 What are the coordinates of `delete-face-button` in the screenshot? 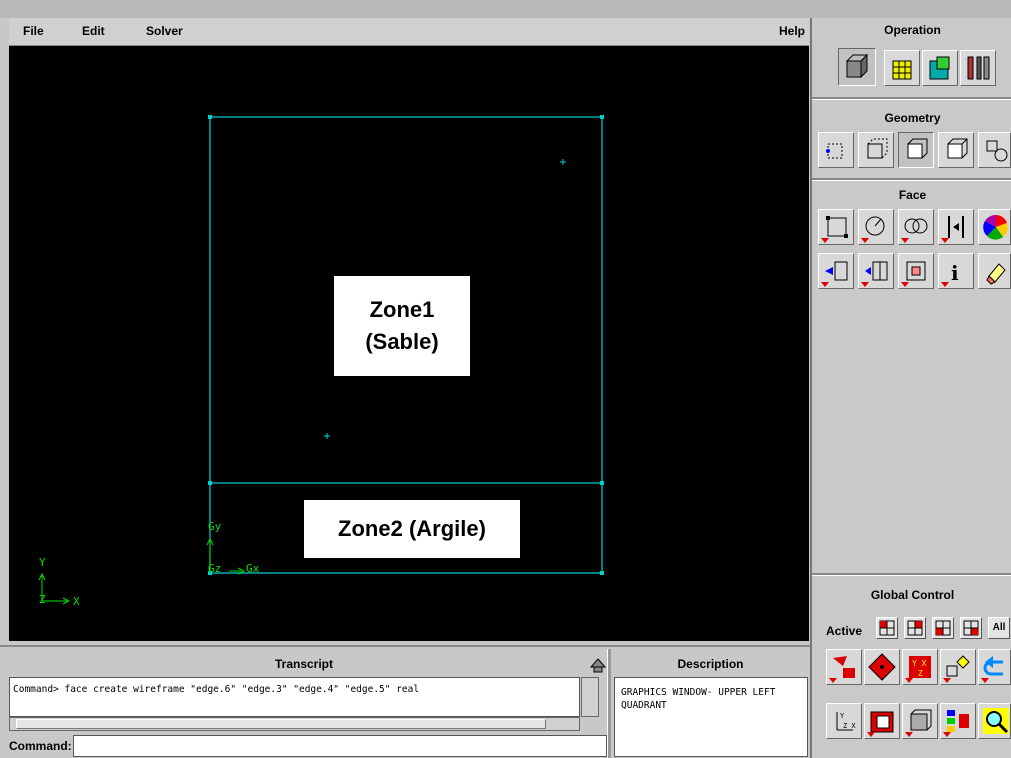 It's located at (994, 271).